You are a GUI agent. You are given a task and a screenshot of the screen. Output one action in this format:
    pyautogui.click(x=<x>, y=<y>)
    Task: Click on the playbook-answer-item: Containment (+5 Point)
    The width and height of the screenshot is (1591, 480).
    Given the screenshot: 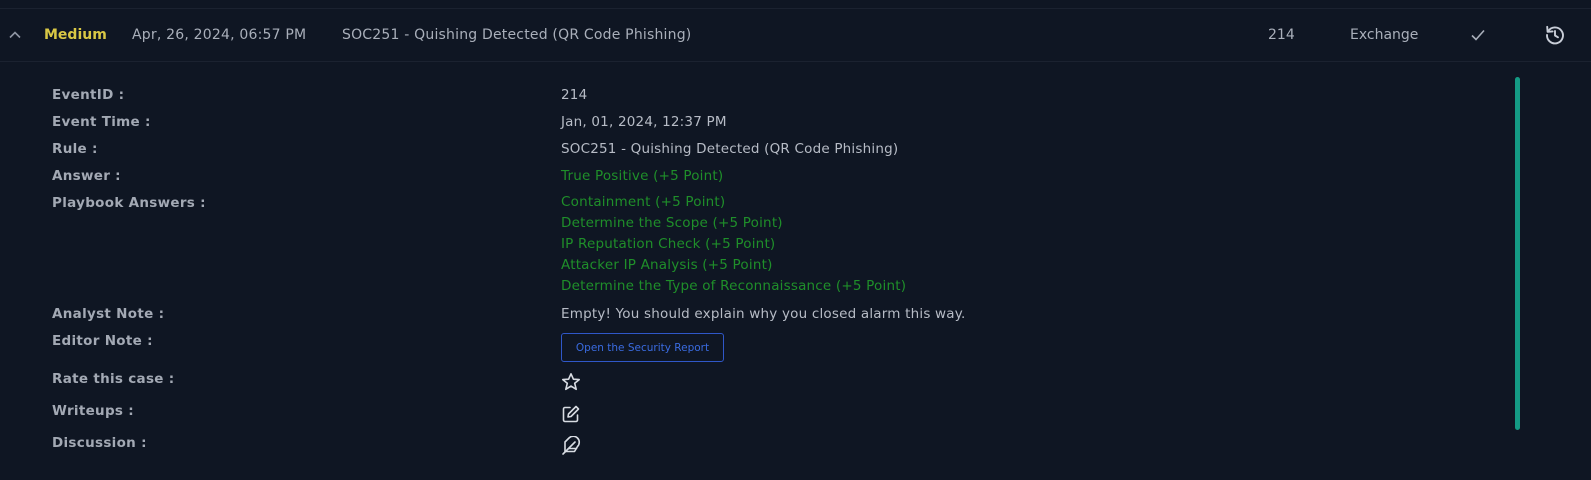 What is the action you would take?
    pyautogui.click(x=643, y=202)
    